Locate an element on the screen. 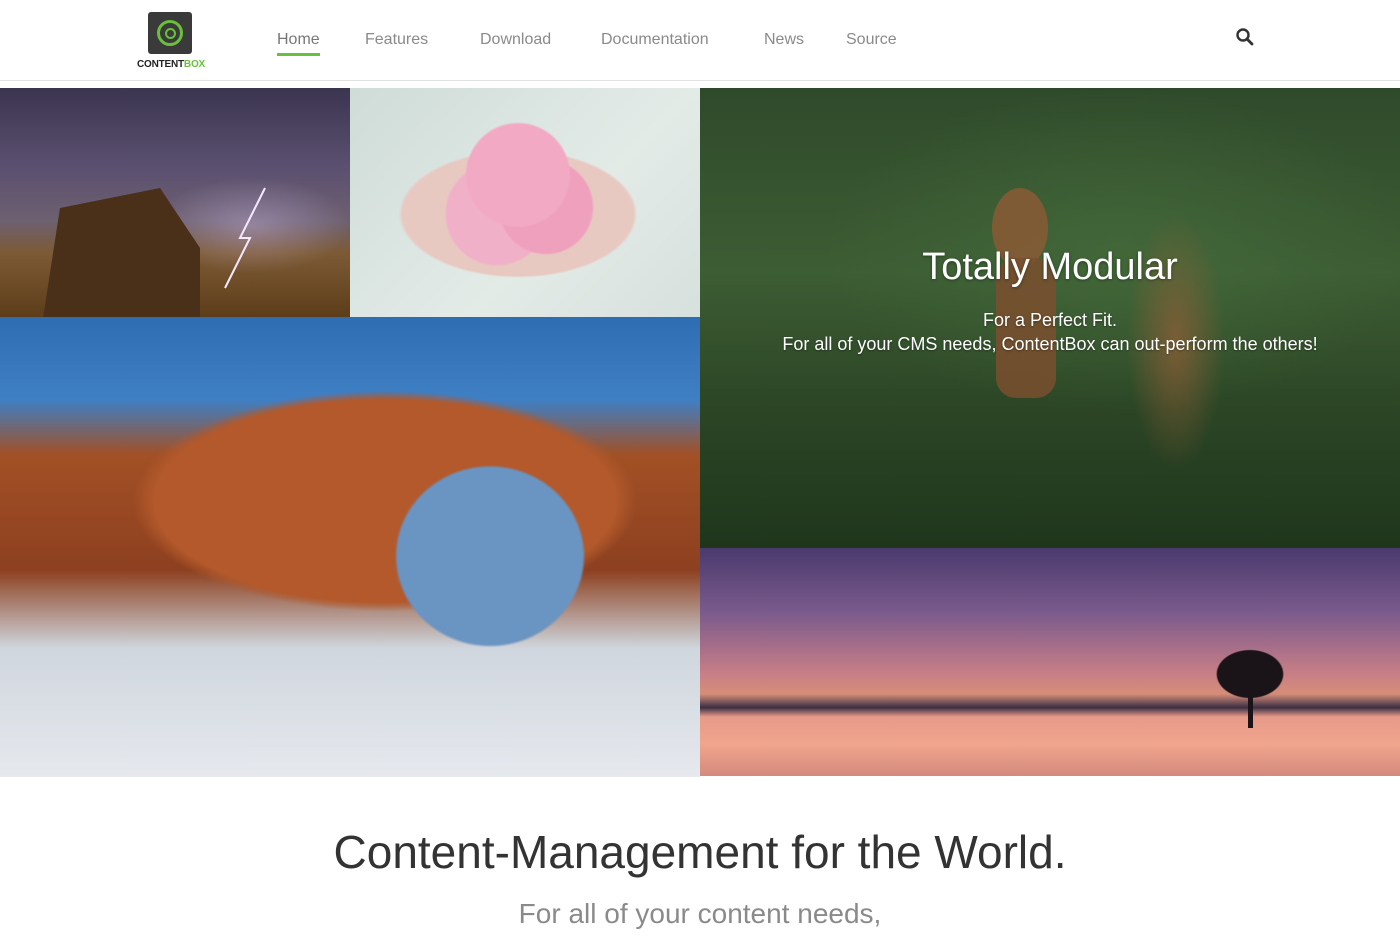 The image size is (1400, 936). nav-item-home: Home is located at coordinates (298, 43).